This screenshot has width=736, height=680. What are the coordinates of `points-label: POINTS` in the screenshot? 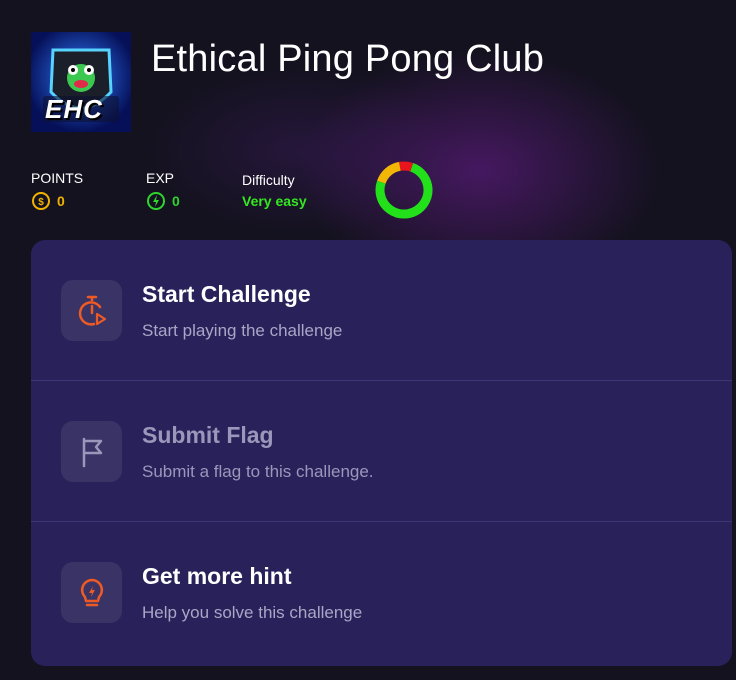 It's located at (57, 178).